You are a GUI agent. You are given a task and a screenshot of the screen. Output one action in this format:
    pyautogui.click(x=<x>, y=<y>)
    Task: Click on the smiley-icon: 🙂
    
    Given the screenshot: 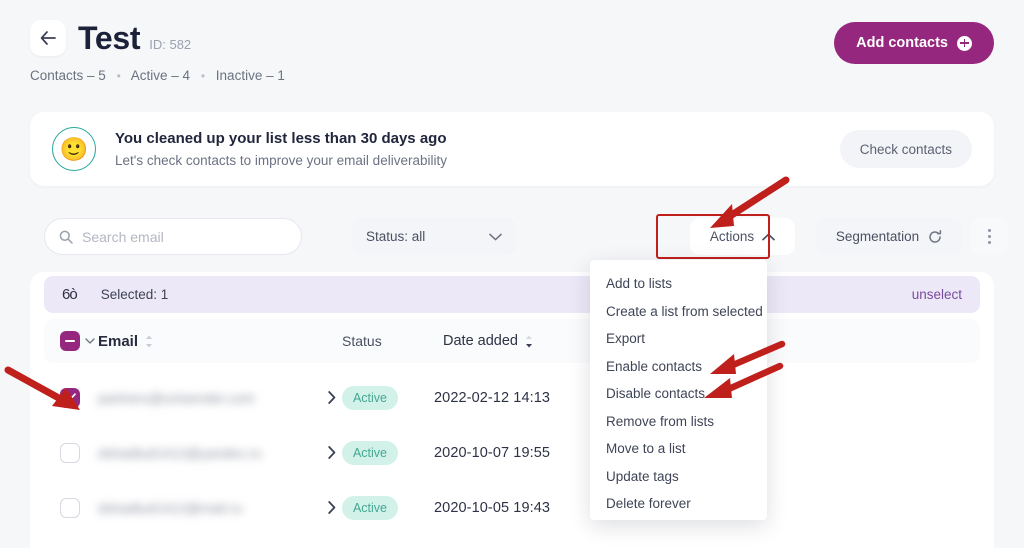 What is the action you would take?
    pyautogui.click(x=74, y=149)
    